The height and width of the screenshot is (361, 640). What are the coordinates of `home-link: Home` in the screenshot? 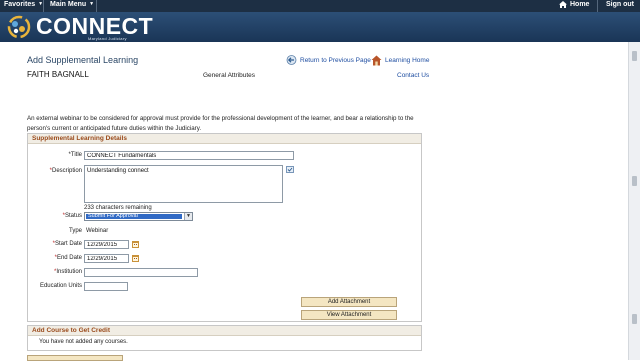 It's located at (574, 4).